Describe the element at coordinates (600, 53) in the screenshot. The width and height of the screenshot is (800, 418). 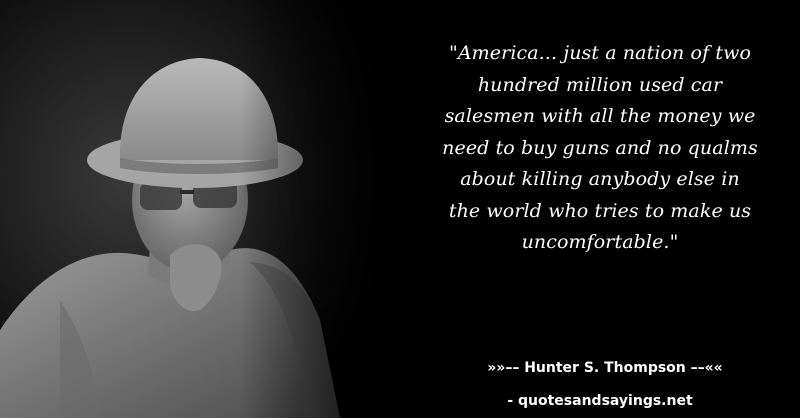
I see `quote-line: "America... just a nation of two` at that location.